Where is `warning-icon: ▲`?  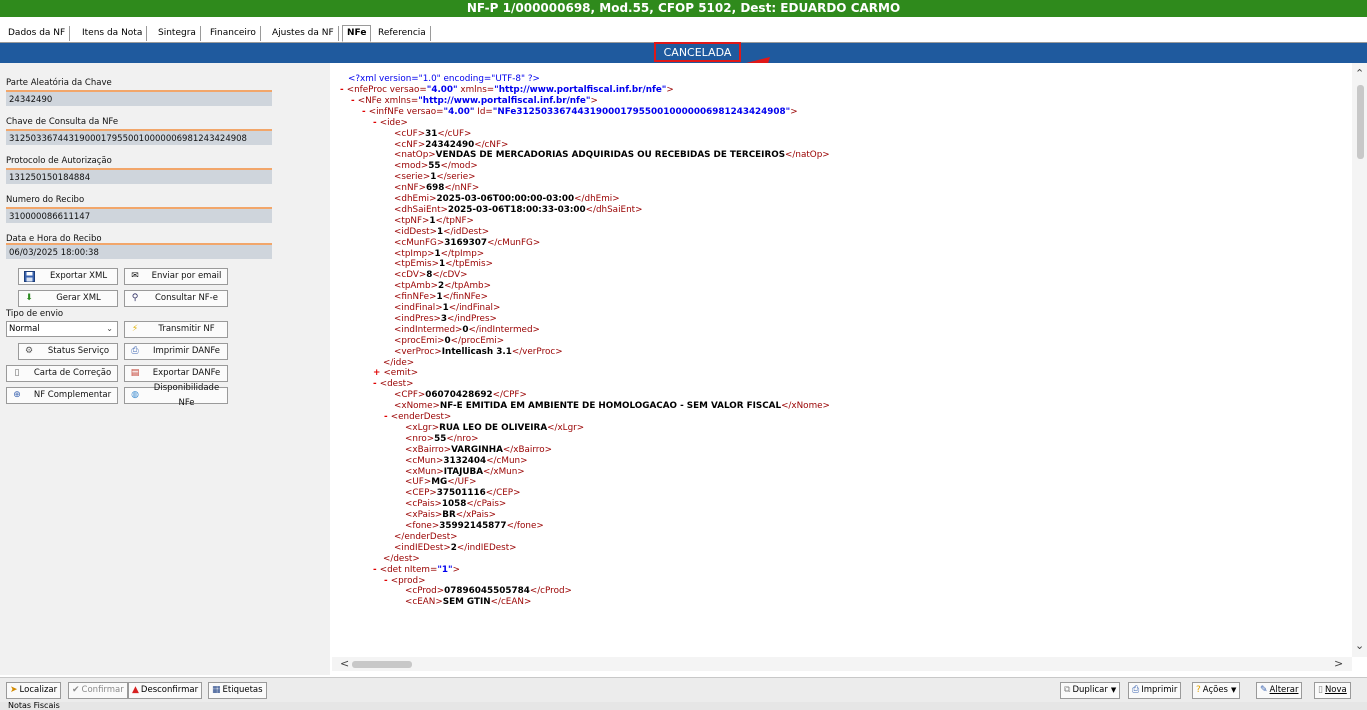 warning-icon: ▲ is located at coordinates (135, 690).